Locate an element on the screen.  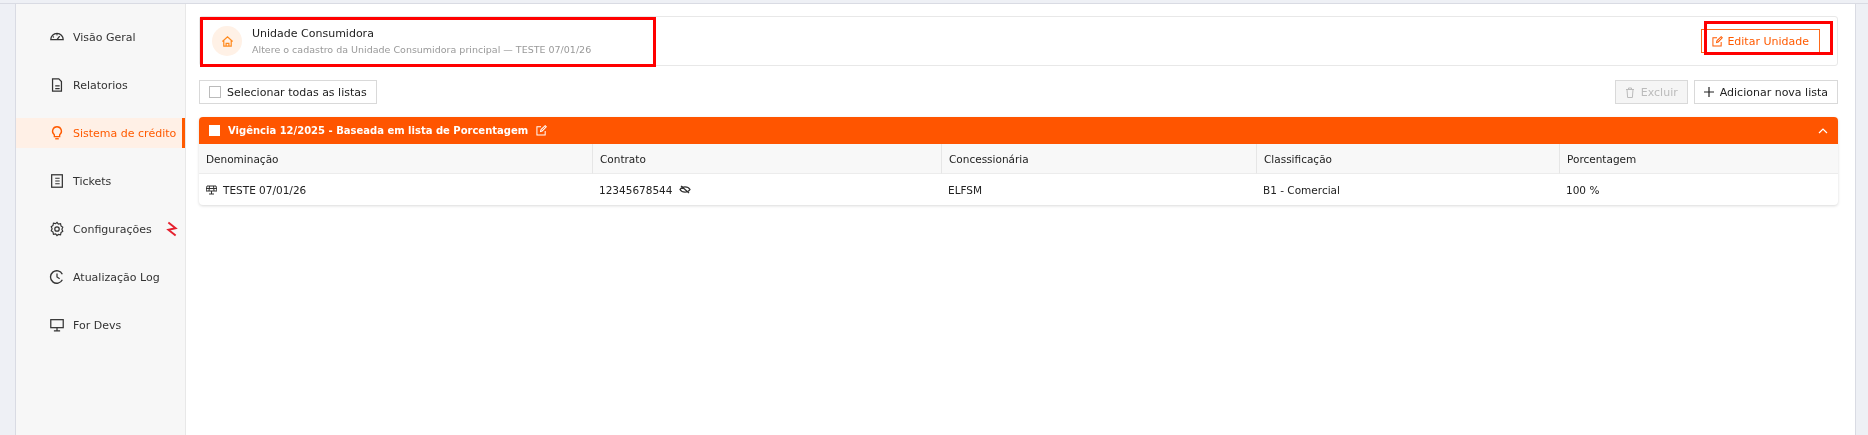
table-cell: ELFSM is located at coordinates (965, 189).